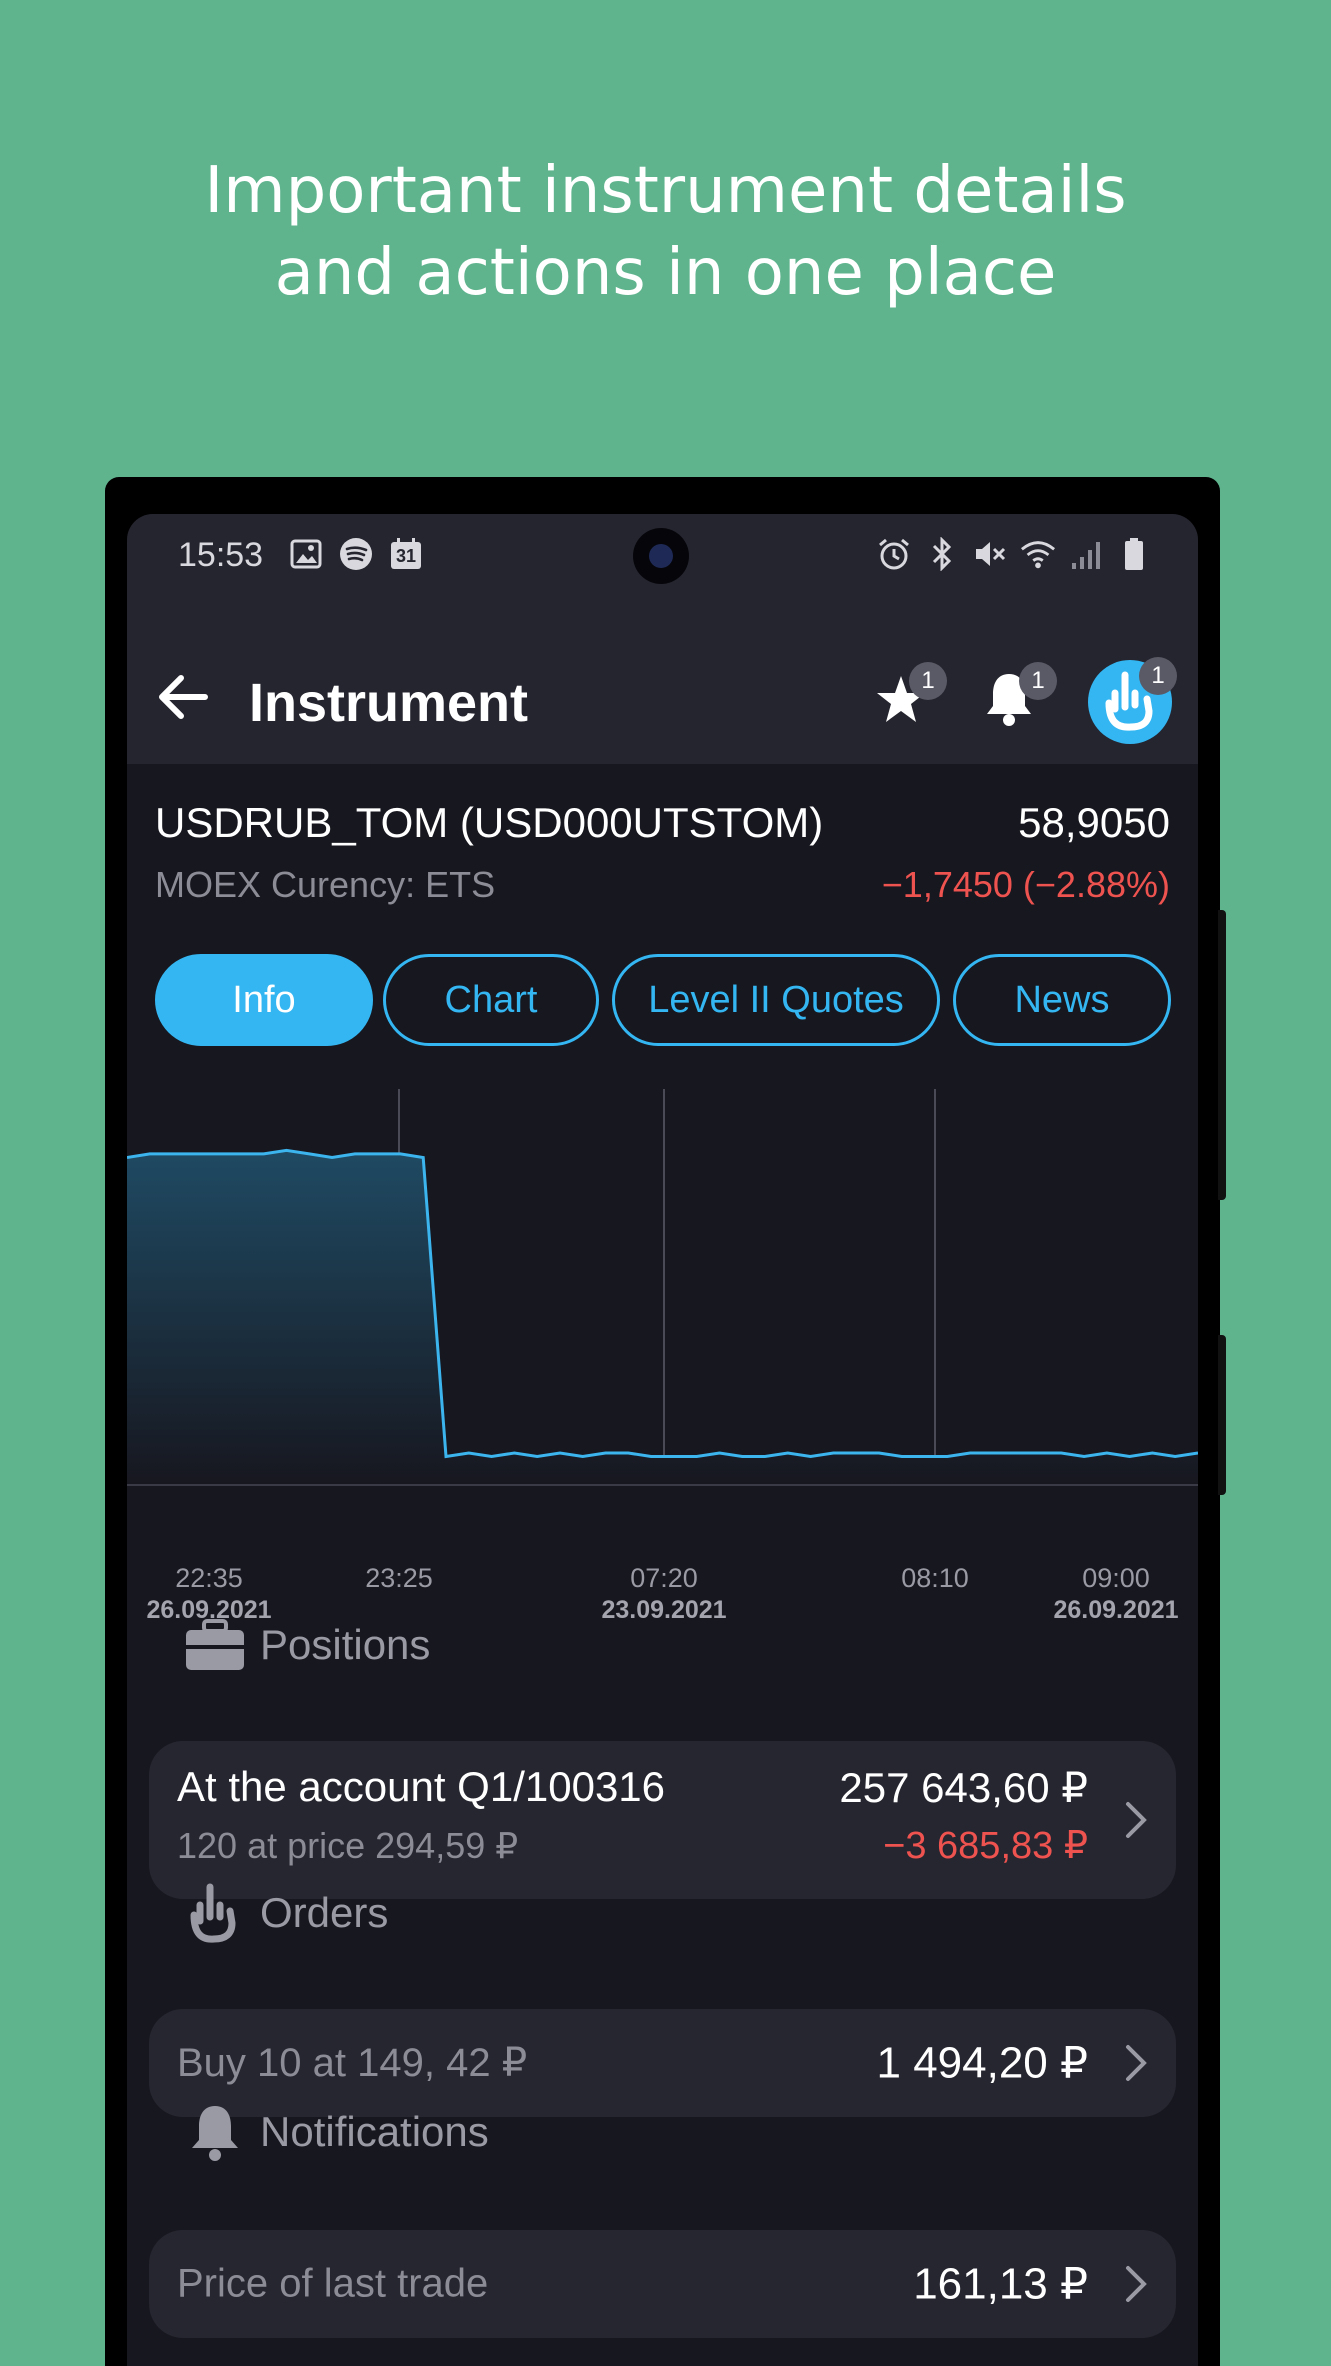 Image resolution: width=1331 pixels, height=2366 pixels. Describe the element at coordinates (1222, 1055) in the screenshot. I see `volume-button` at that location.